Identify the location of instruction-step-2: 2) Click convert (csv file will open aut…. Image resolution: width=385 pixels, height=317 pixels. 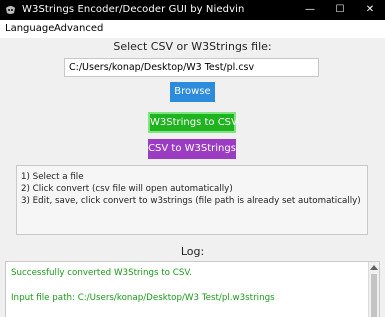
(127, 189).